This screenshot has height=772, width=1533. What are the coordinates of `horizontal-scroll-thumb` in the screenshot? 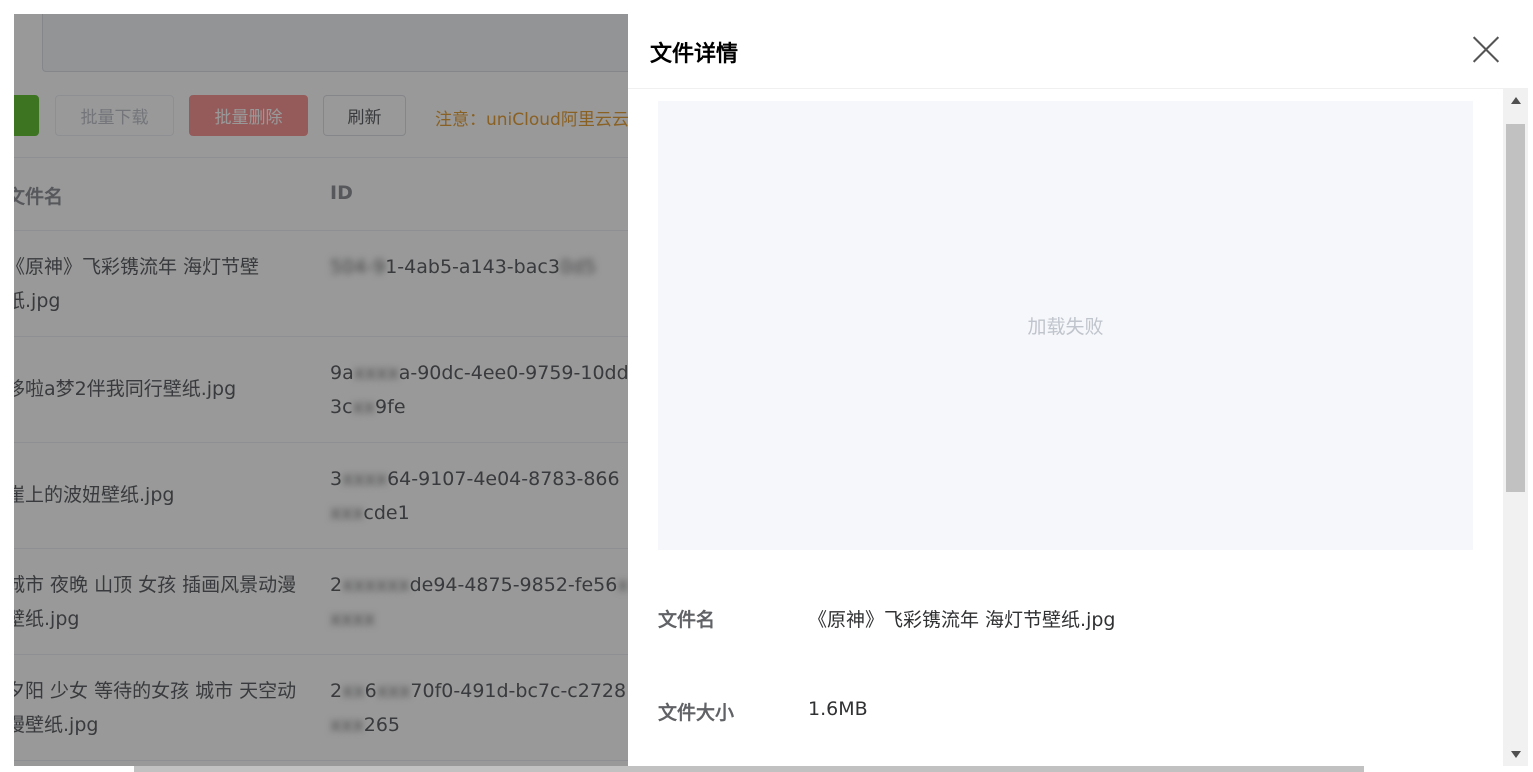 It's located at (749, 769).